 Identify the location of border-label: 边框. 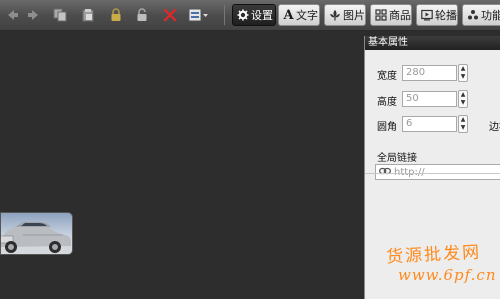
(494, 127).